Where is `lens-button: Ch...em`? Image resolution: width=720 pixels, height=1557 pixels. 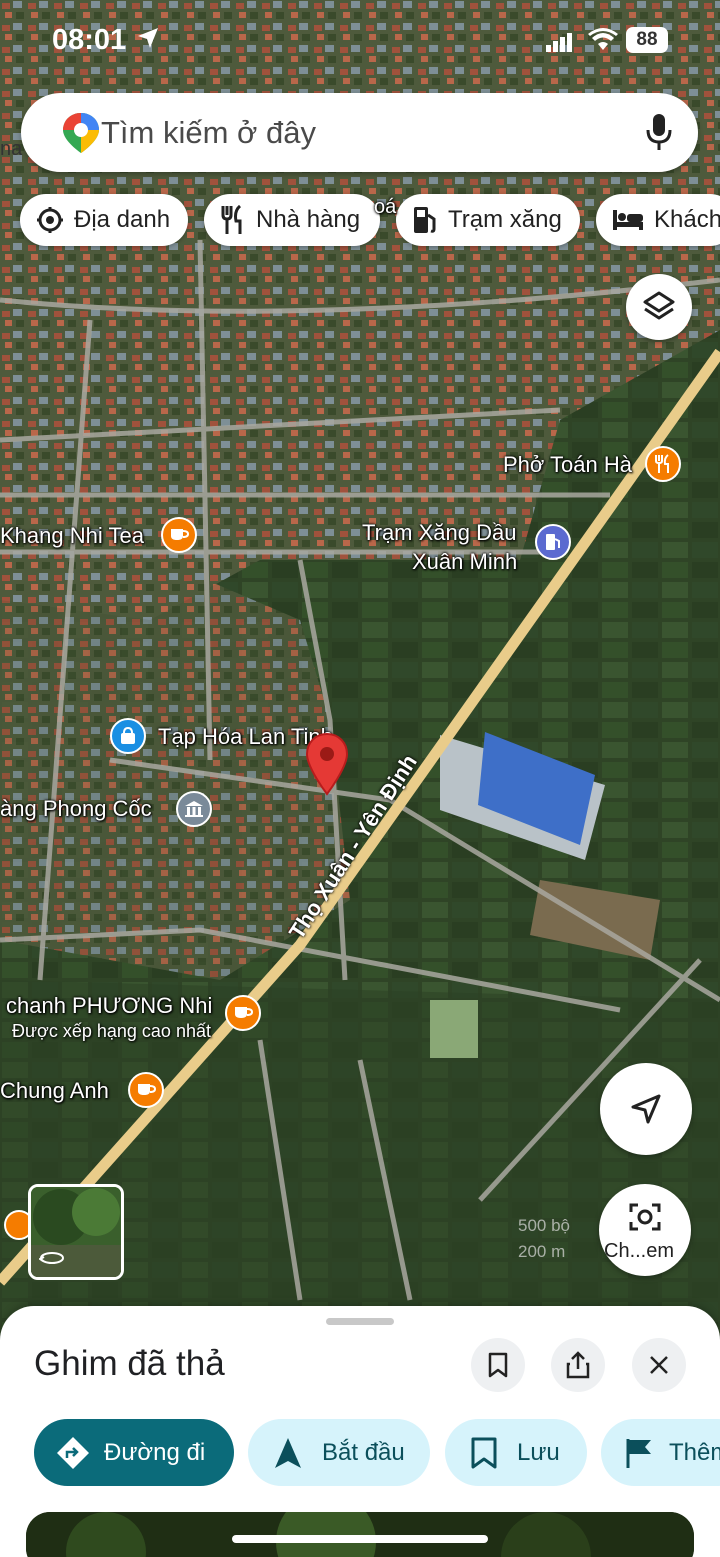
lens-button: Ch...em is located at coordinates (645, 1230).